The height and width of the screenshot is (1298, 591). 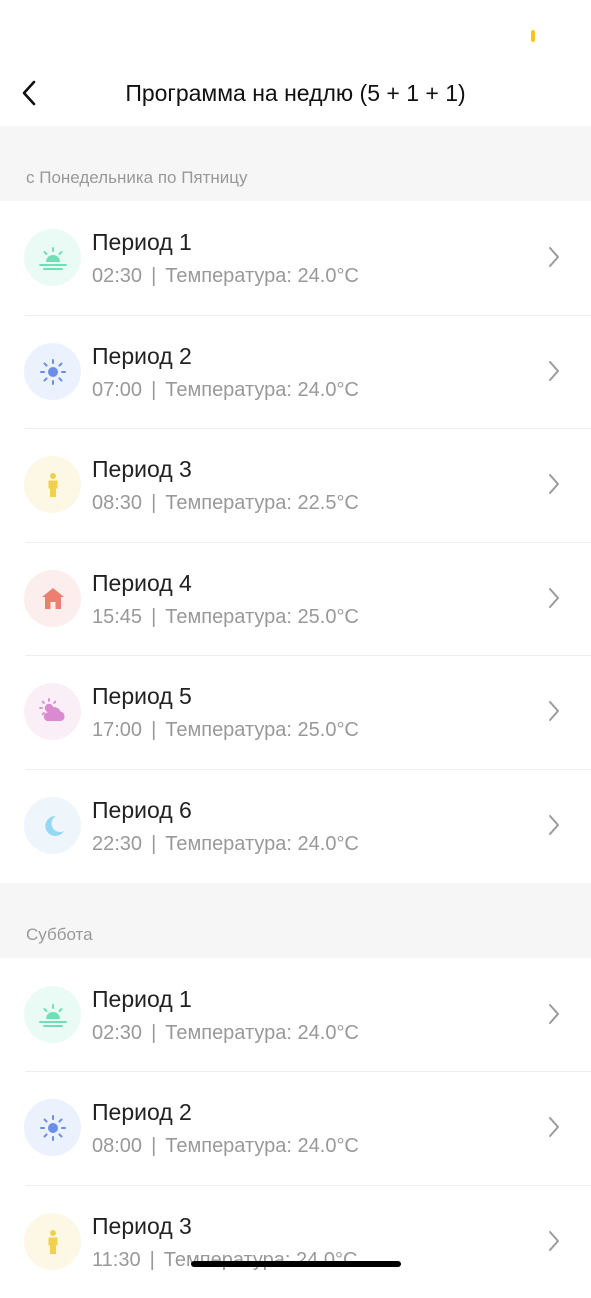 I want to click on period-row: Период 3 08:30 | Температура: 22.5°C, so click(x=295, y=485).